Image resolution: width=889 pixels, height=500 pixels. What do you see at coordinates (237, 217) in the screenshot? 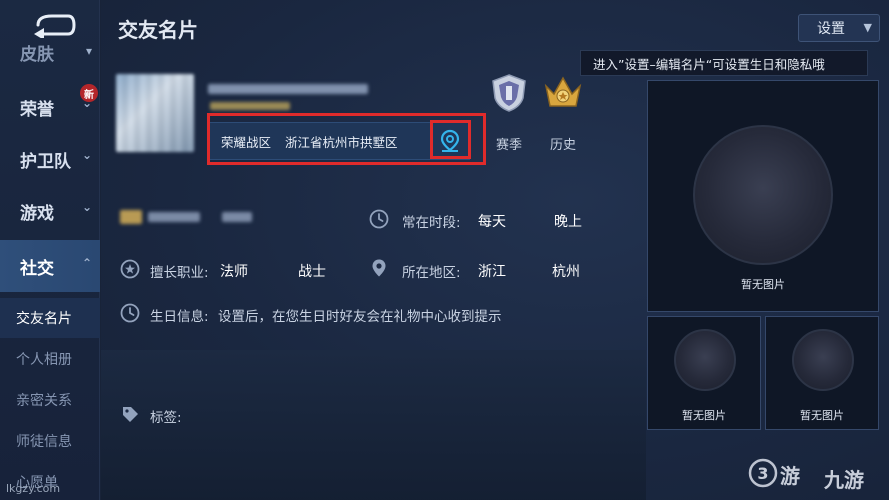
I see `blurred-rank-value` at bounding box center [237, 217].